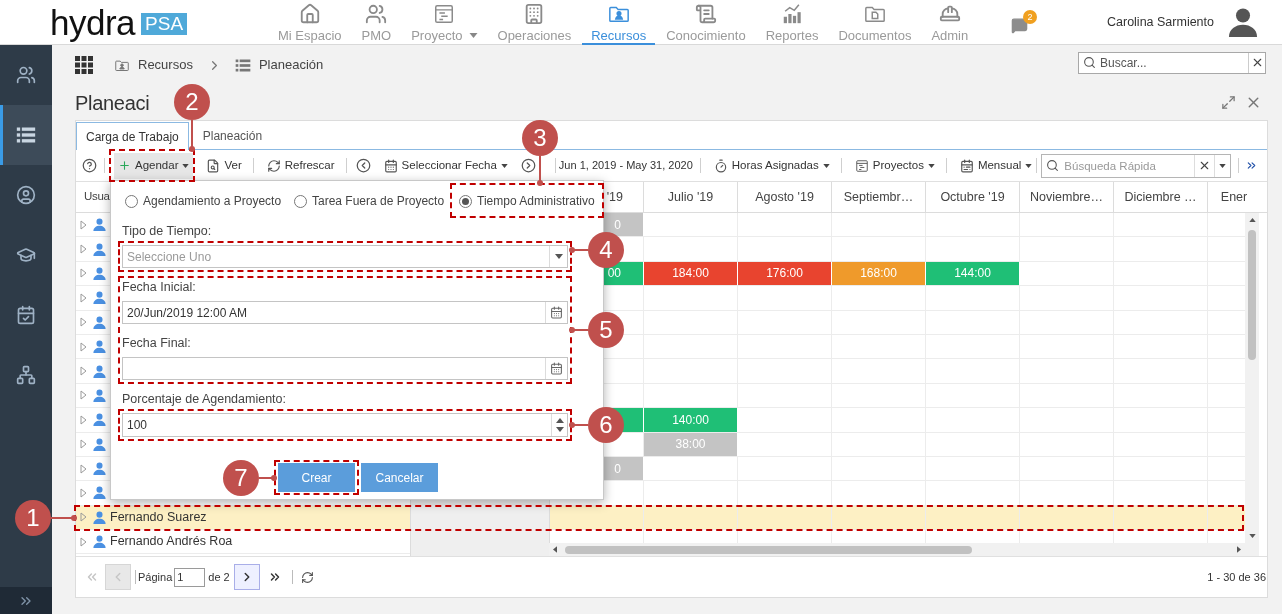 The height and width of the screenshot is (614, 1282). Describe the element at coordinates (93, 22) in the screenshot. I see `logo-text: hydra` at that location.